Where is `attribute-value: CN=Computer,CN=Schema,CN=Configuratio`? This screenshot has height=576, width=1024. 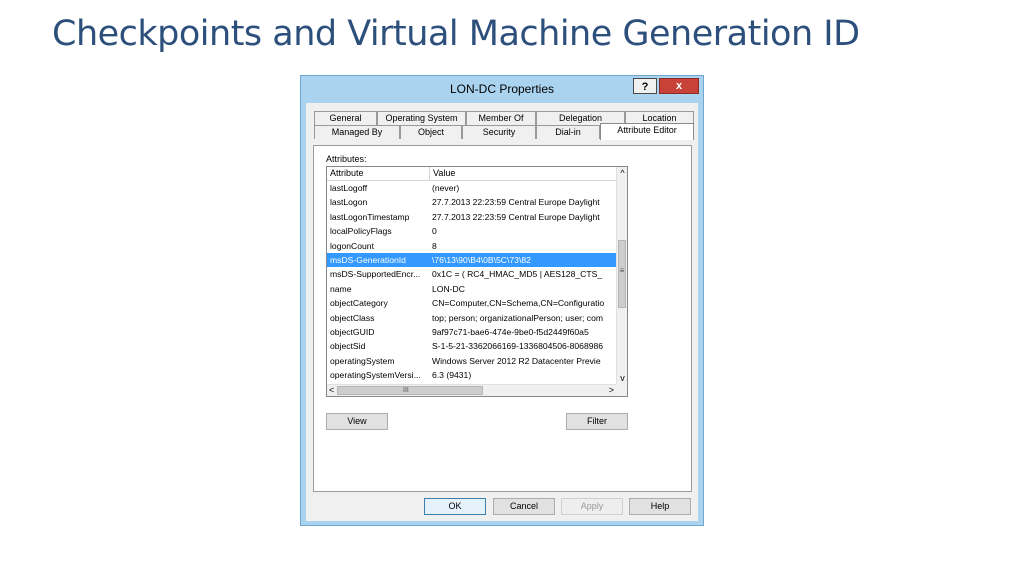
attribute-value: CN=Computer,CN=Schema,CN=Configuratio is located at coordinates (518, 303).